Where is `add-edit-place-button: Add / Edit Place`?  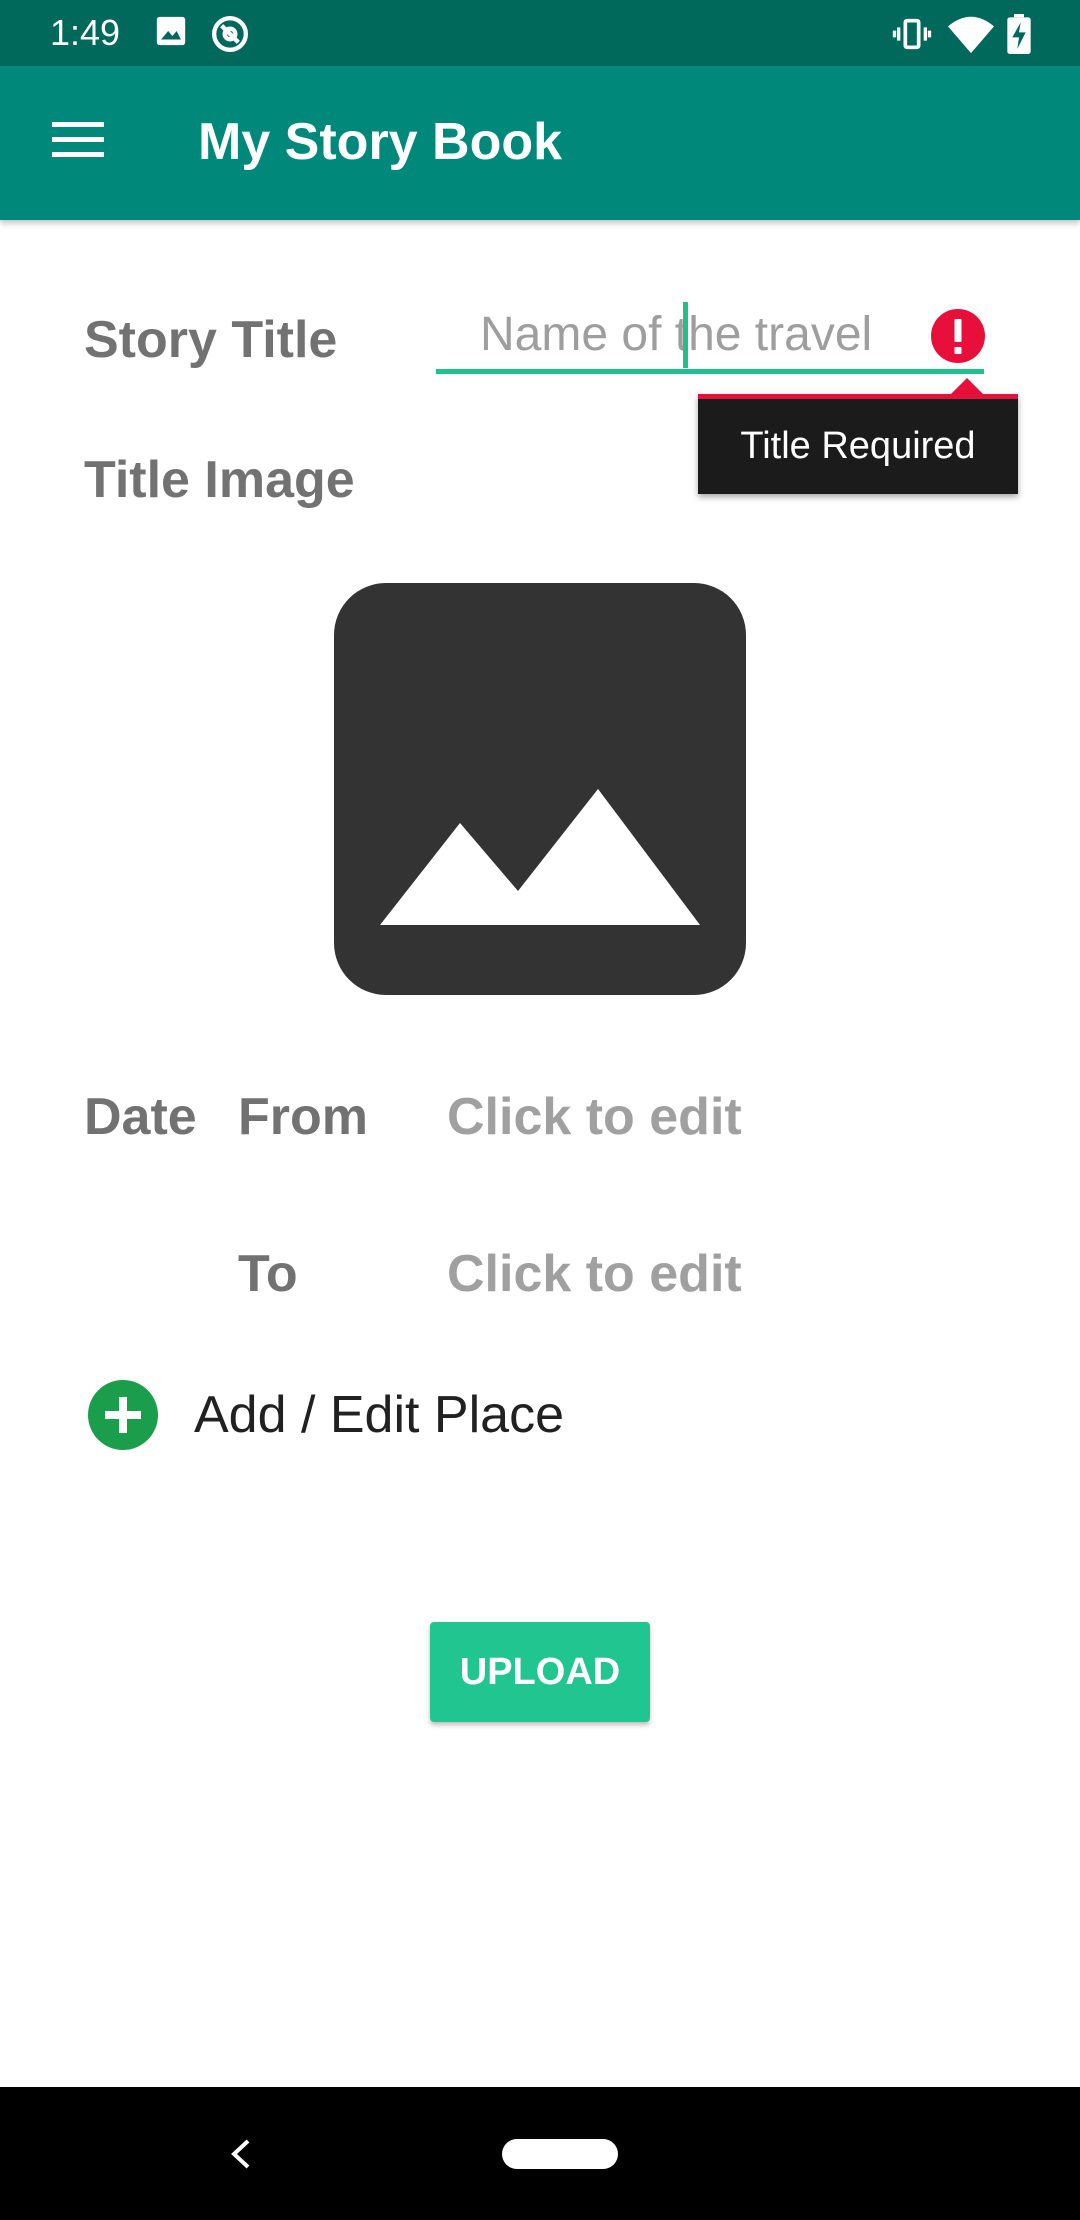 add-edit-place-button: Add / Edit Place is located at coordinates (368, 1418).